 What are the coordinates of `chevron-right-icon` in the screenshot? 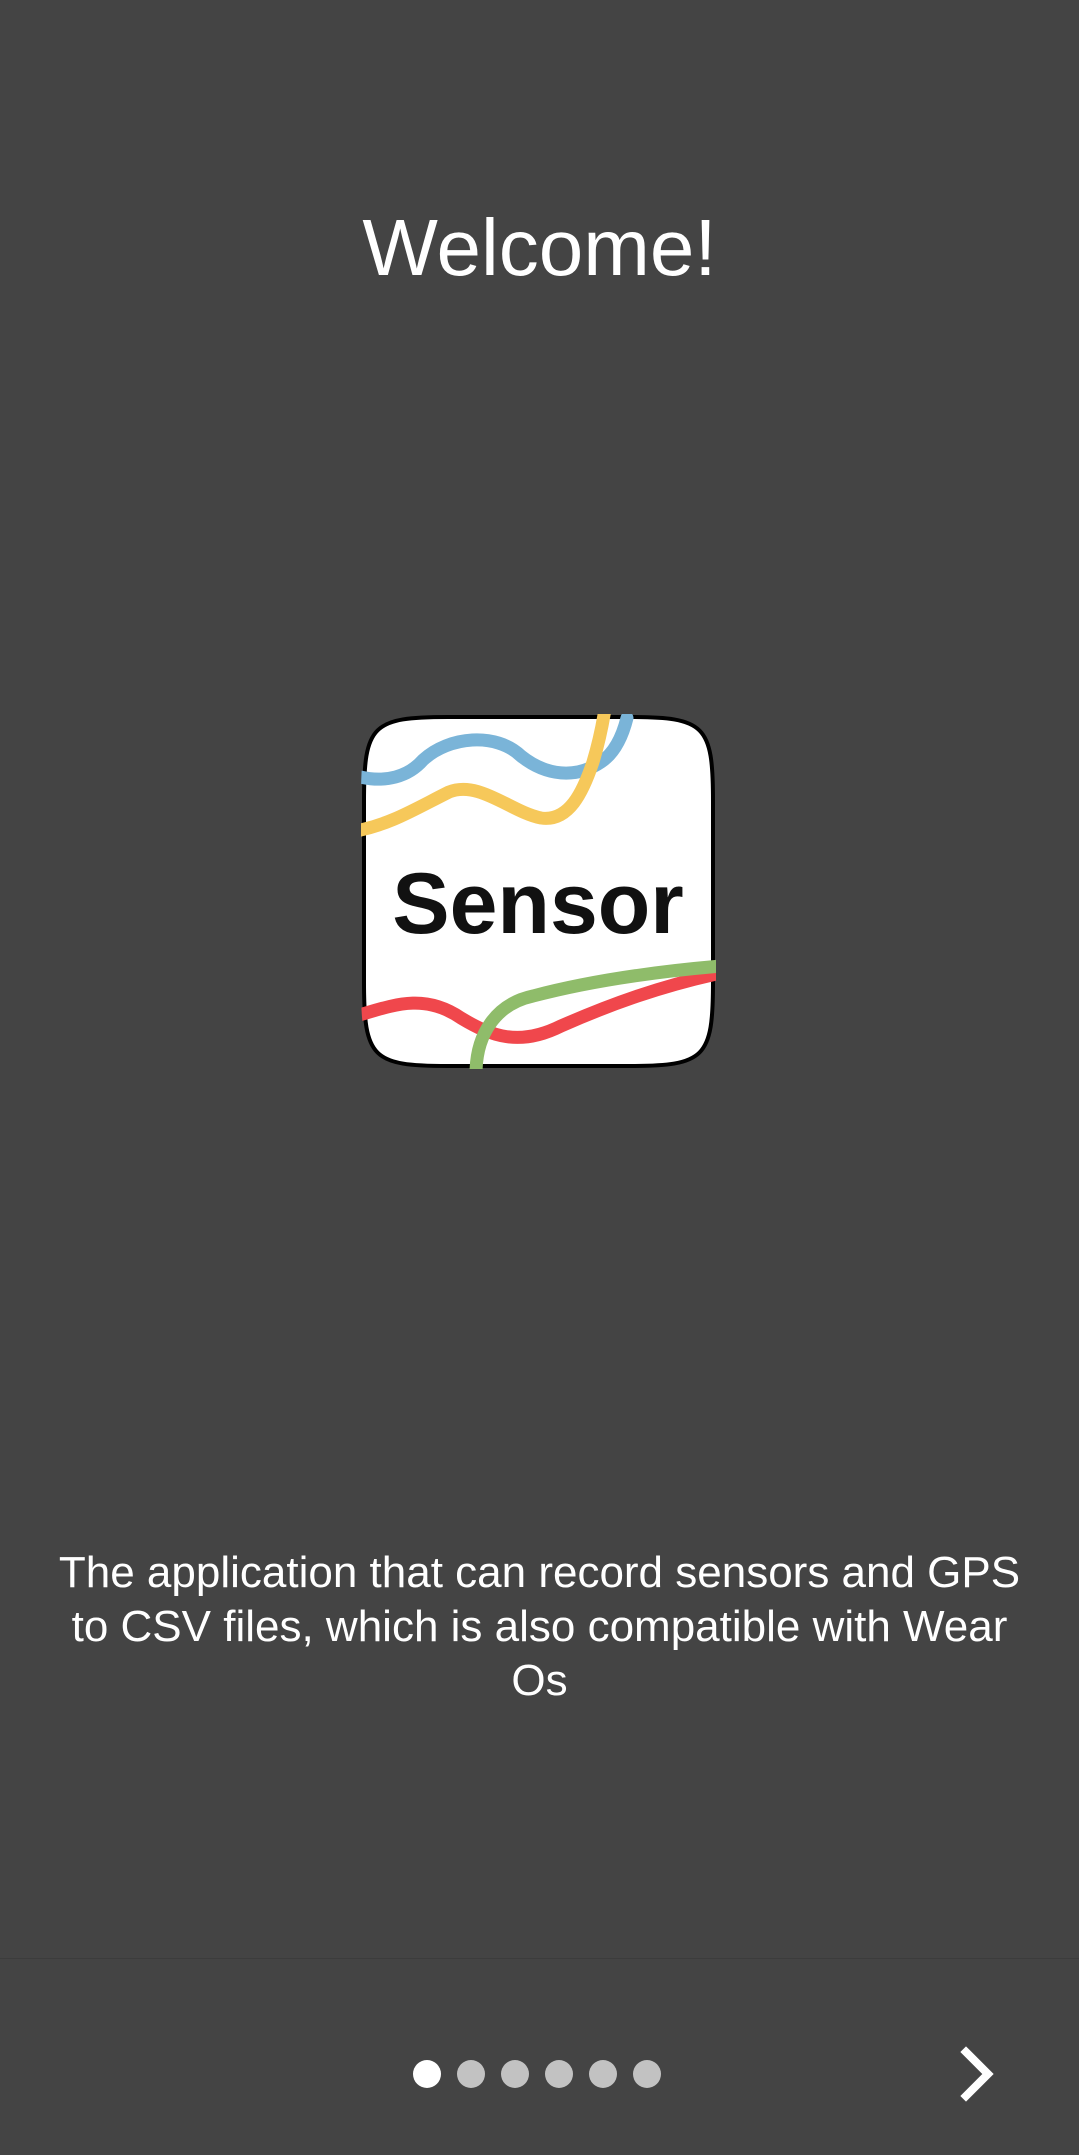 It's located at (977, 2074).